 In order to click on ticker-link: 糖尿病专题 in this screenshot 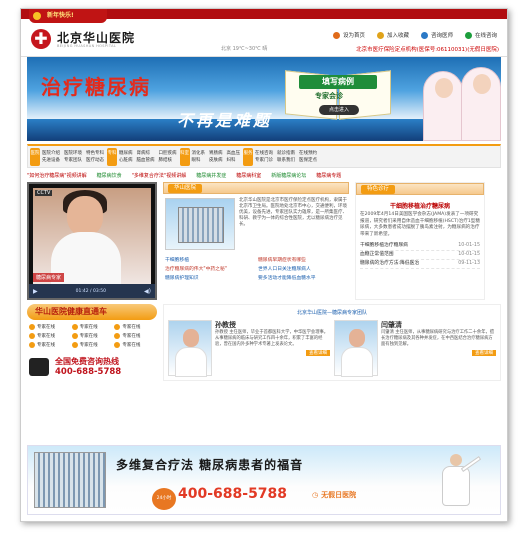, I will do `click(328, 175)`.